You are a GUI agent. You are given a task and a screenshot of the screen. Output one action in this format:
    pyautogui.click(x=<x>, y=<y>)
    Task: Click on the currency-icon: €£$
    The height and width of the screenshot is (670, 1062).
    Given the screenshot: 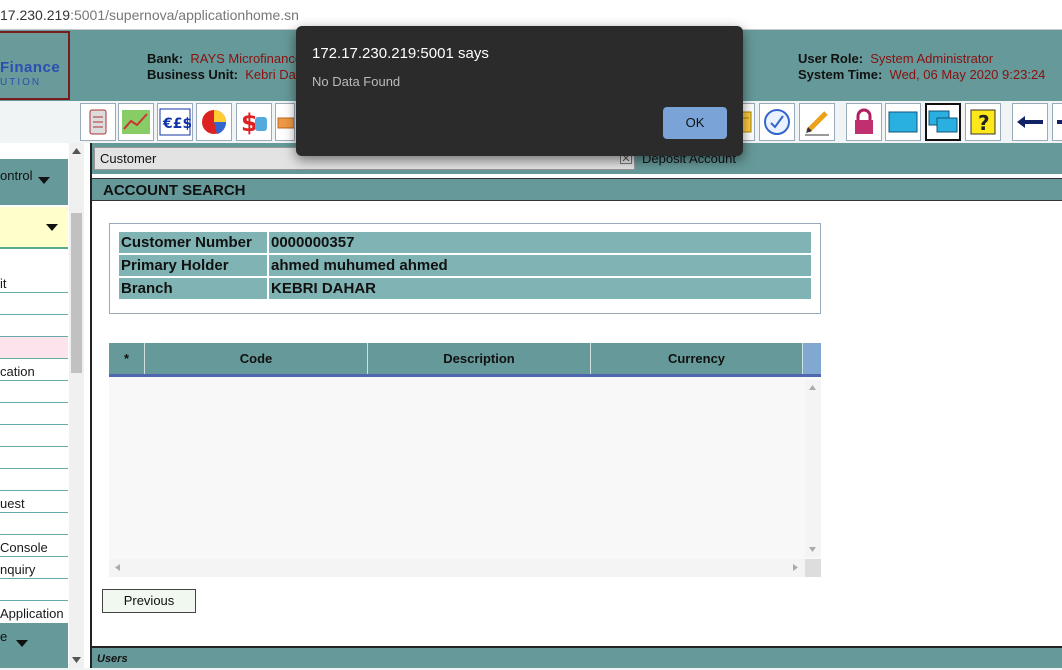 What is the action you would take?
    pyautogui.click(x=175, y=122)
    